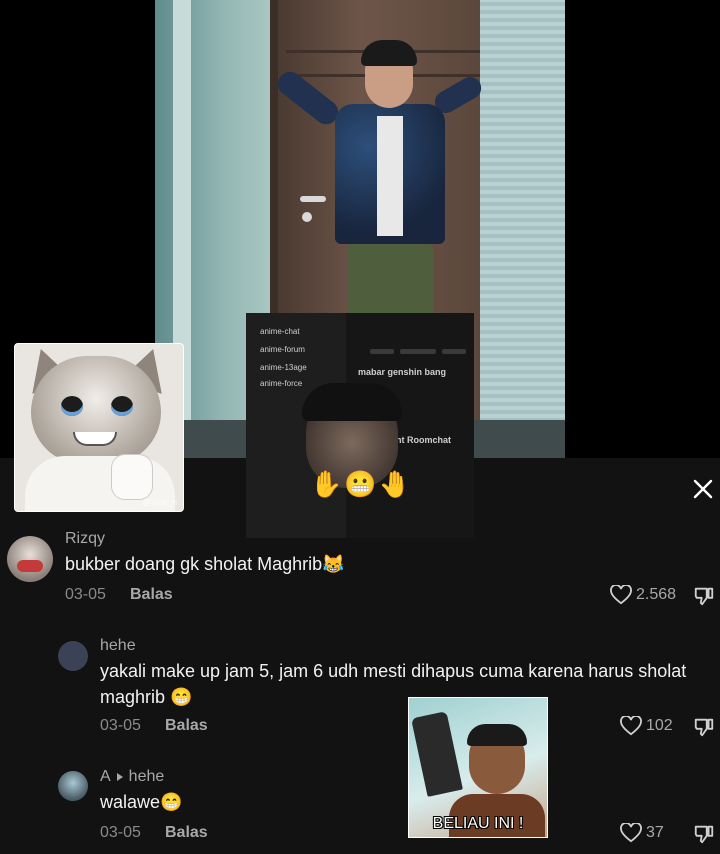 The width and height of the screenshot is (720, 854). Describe the element at coordinates (522, 229) in the screenshot. I see `video-wall-right` at that location.